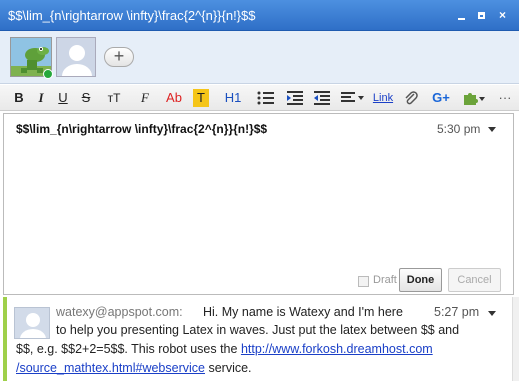  What do you see at coordinates (119, 312) in the screenshot?
I see `reply-author: watexy@appspot.com:` at bounding box center [119, 312].